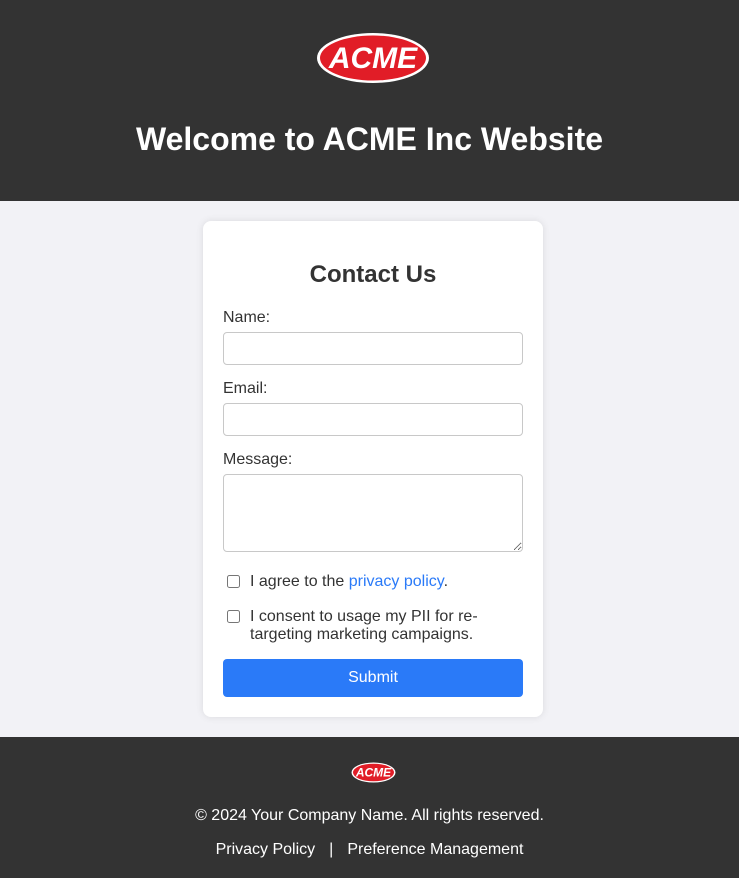 The image size is (739, 878). What do you see at coordinates (369, 139) in the screenshot?
I see `page-title: Welcome to ACME Inc Website` at bounding box center [369, 139].